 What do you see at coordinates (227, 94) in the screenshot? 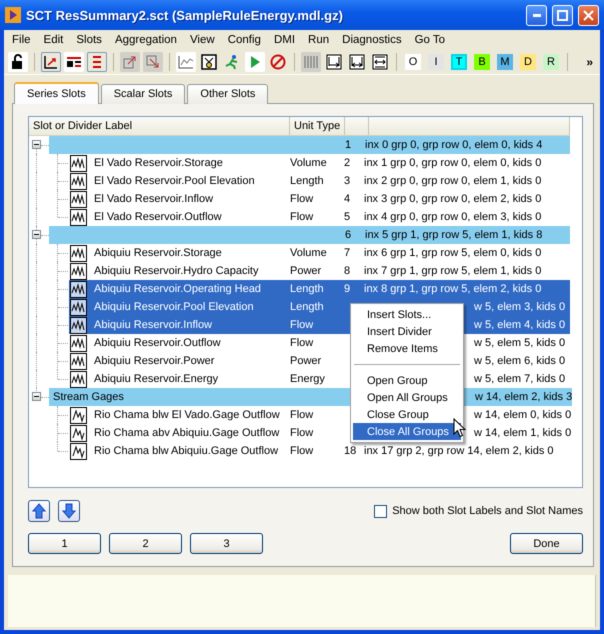
I see `tab: Other Slots` at bounding box center [227, 94].